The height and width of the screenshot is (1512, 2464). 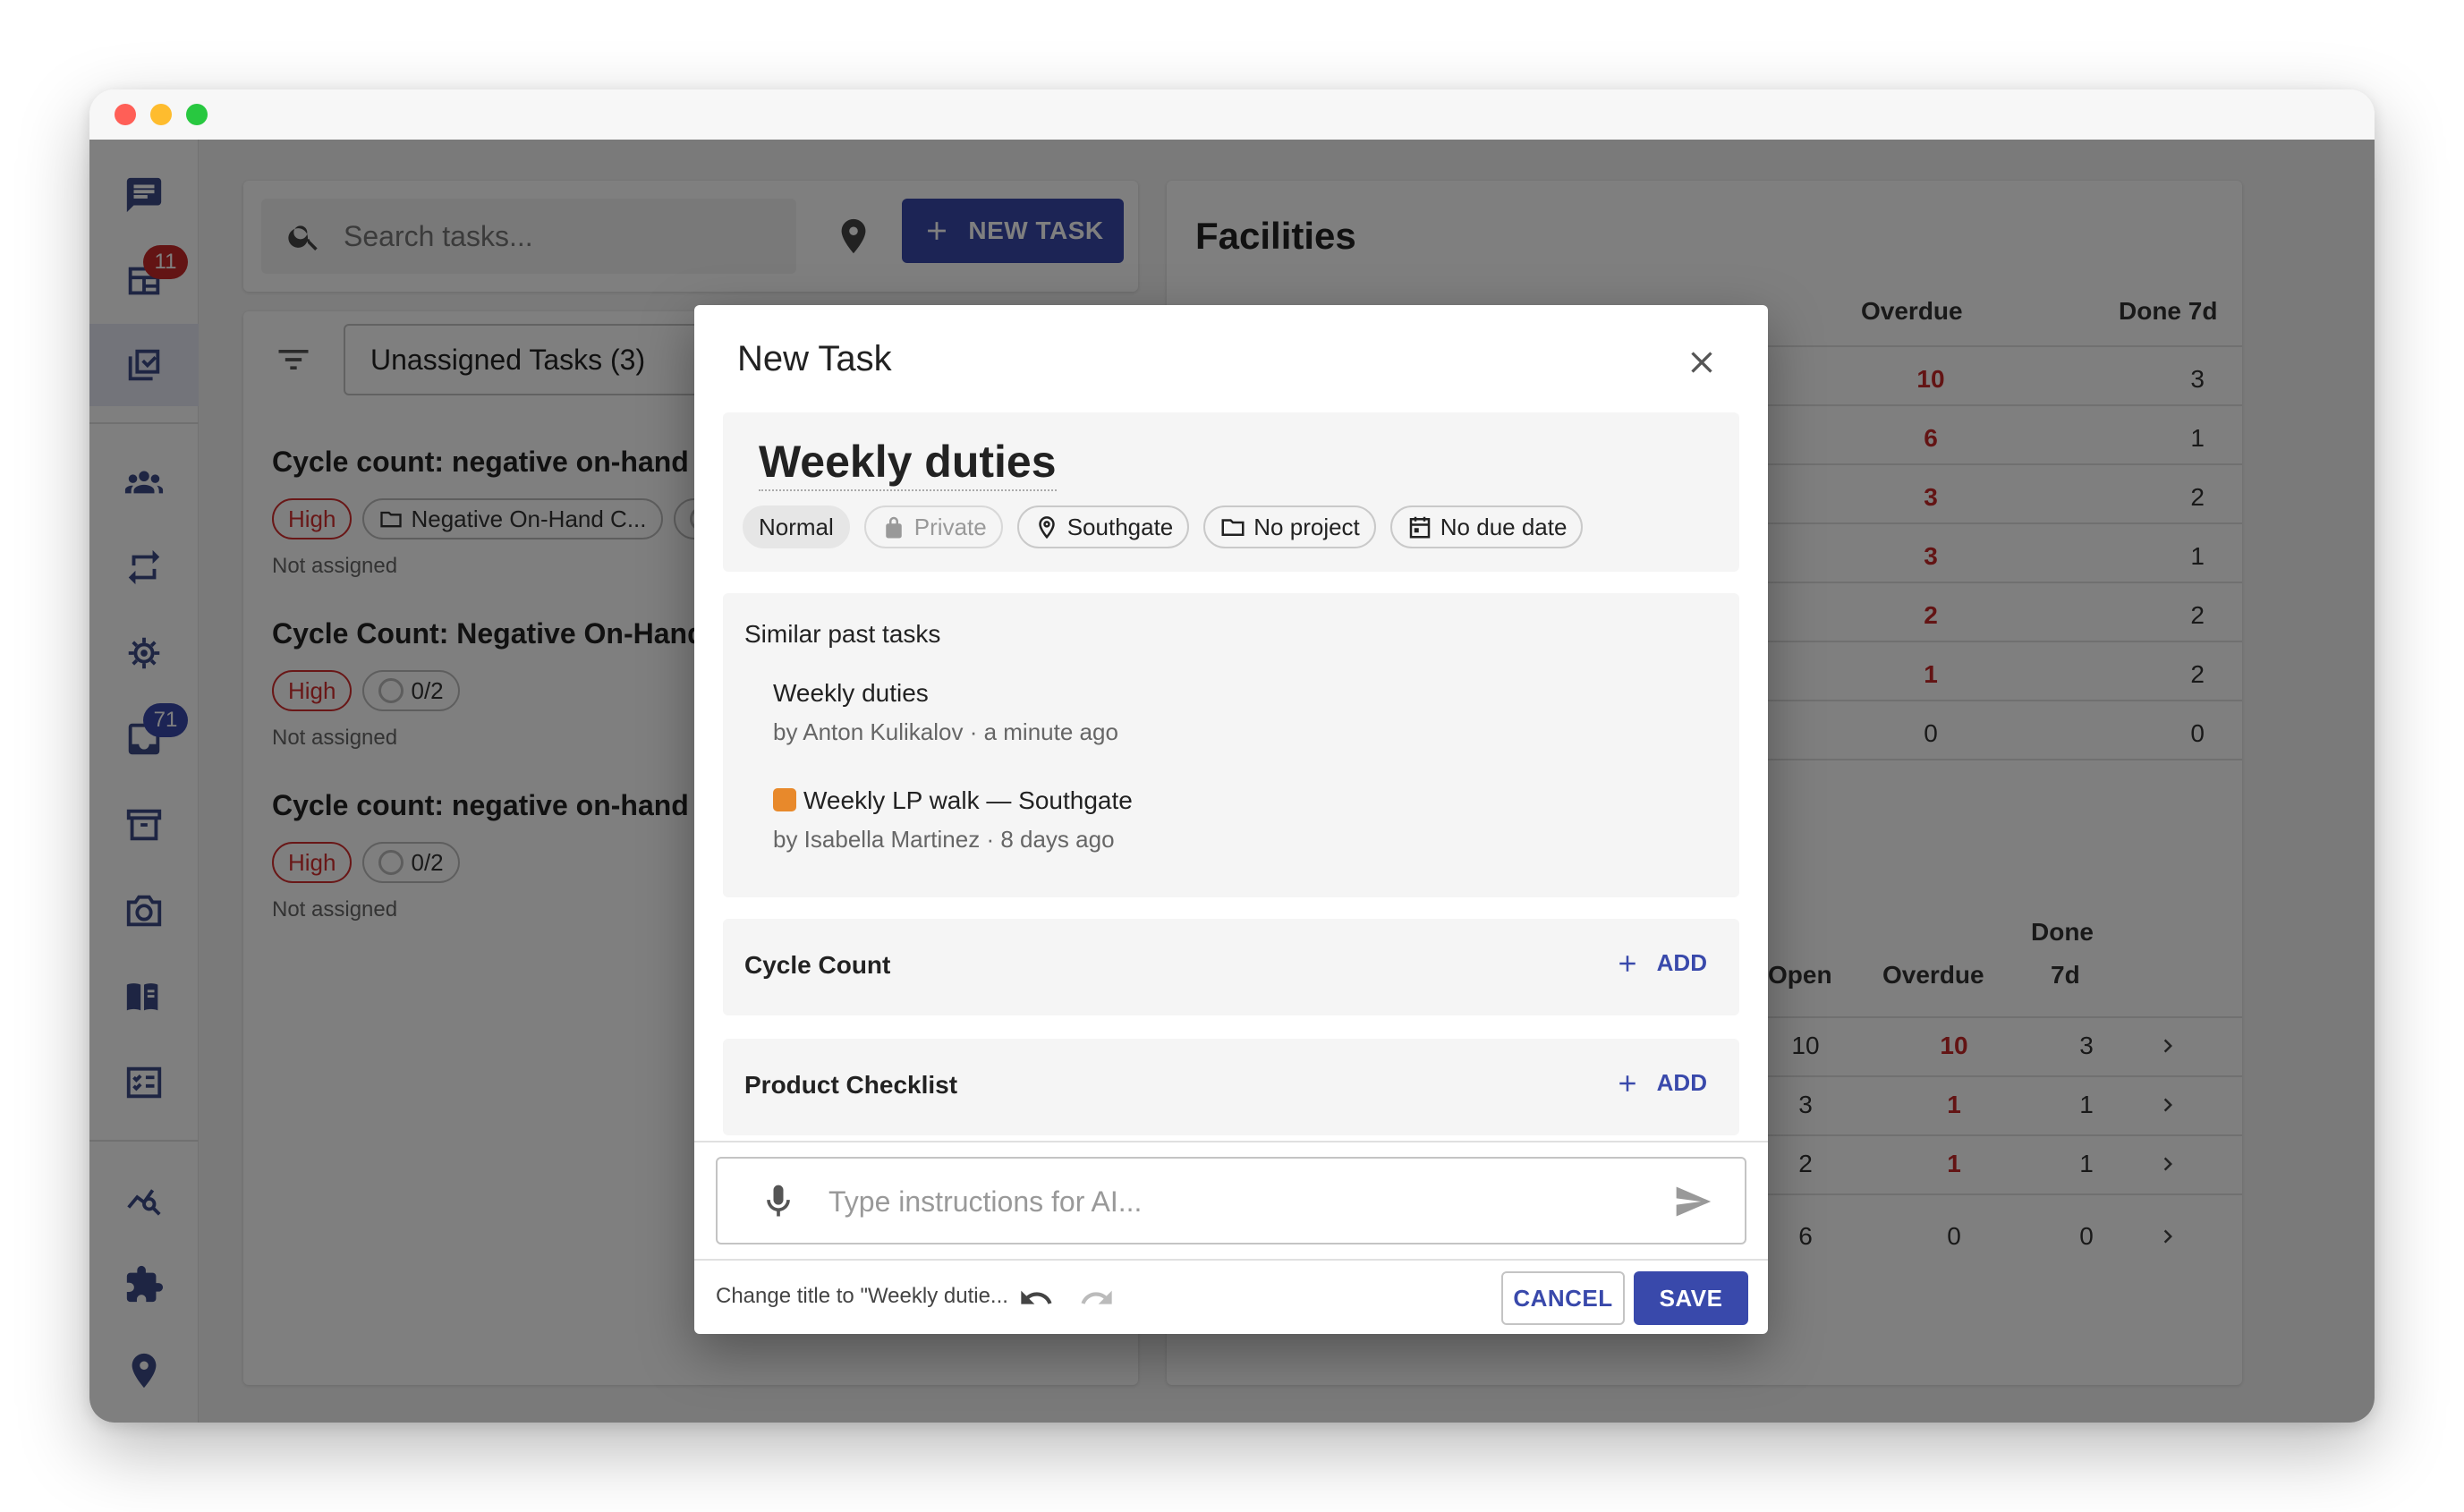 What do you see at coordinates (1120, 526) in the screenshot?
I see `location-chip-label: Southgate` at bounding box center [1120, 526].